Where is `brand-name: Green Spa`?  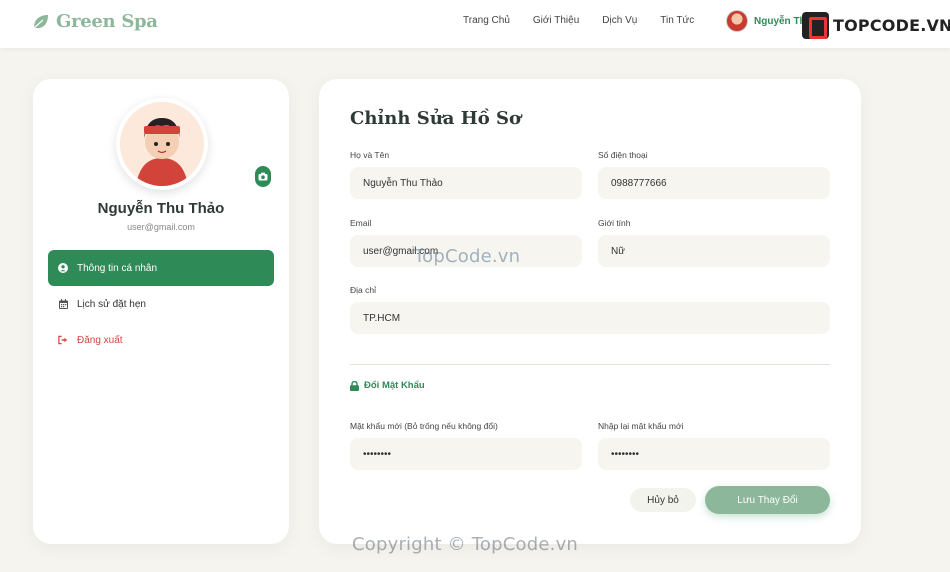
brand-name: Green Spa is located at coordinates (107, 21).